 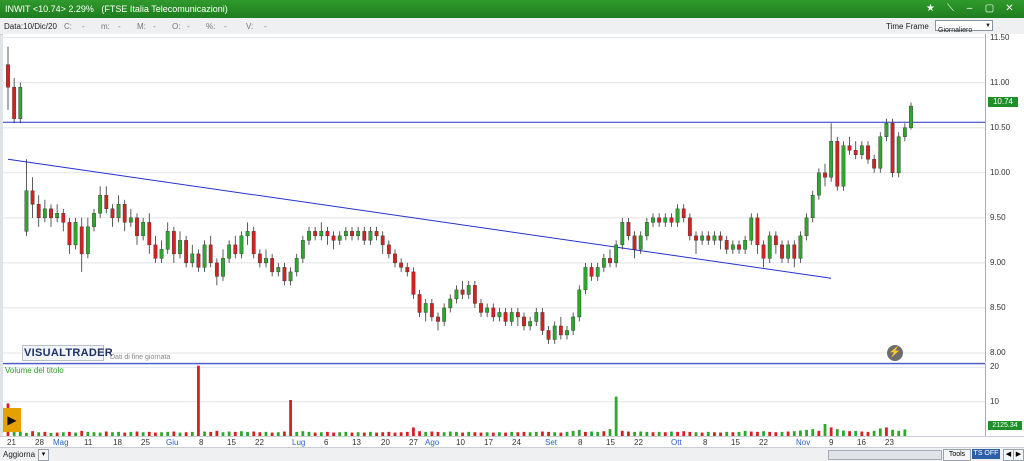 What do you see at coordinates (998, 217) in the screenshot?
I see `price-tick-label: 9.50` at bounding box center [998, 217].